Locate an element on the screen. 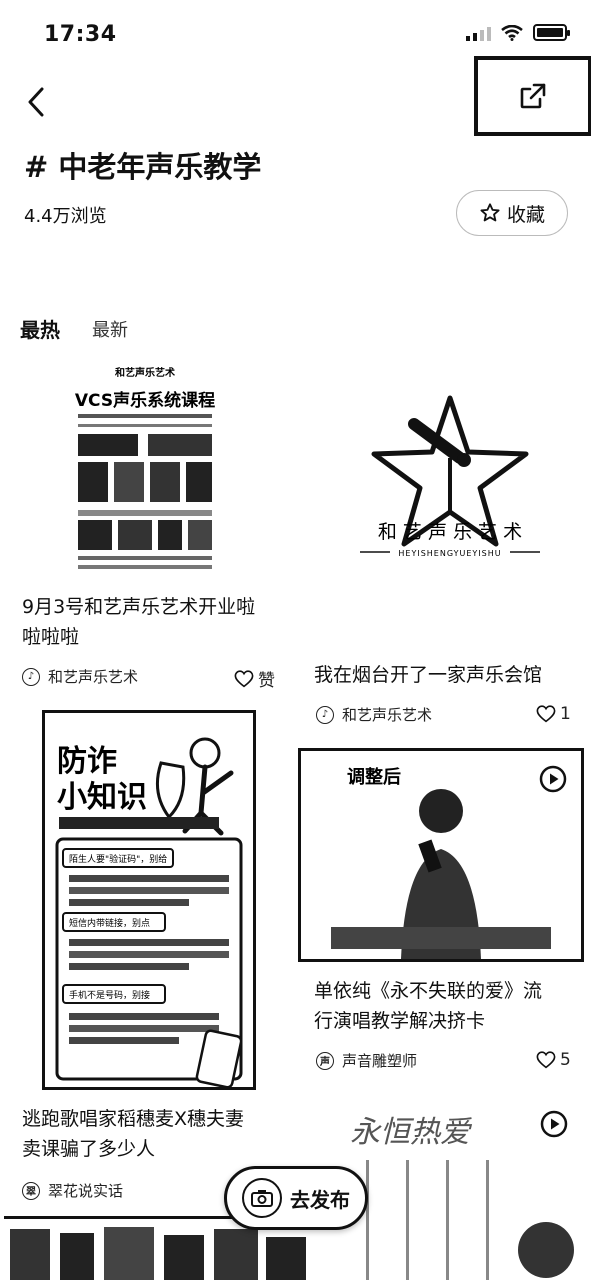 The image size is (591, 1280). status-icons is located at coordinates (518, 32).